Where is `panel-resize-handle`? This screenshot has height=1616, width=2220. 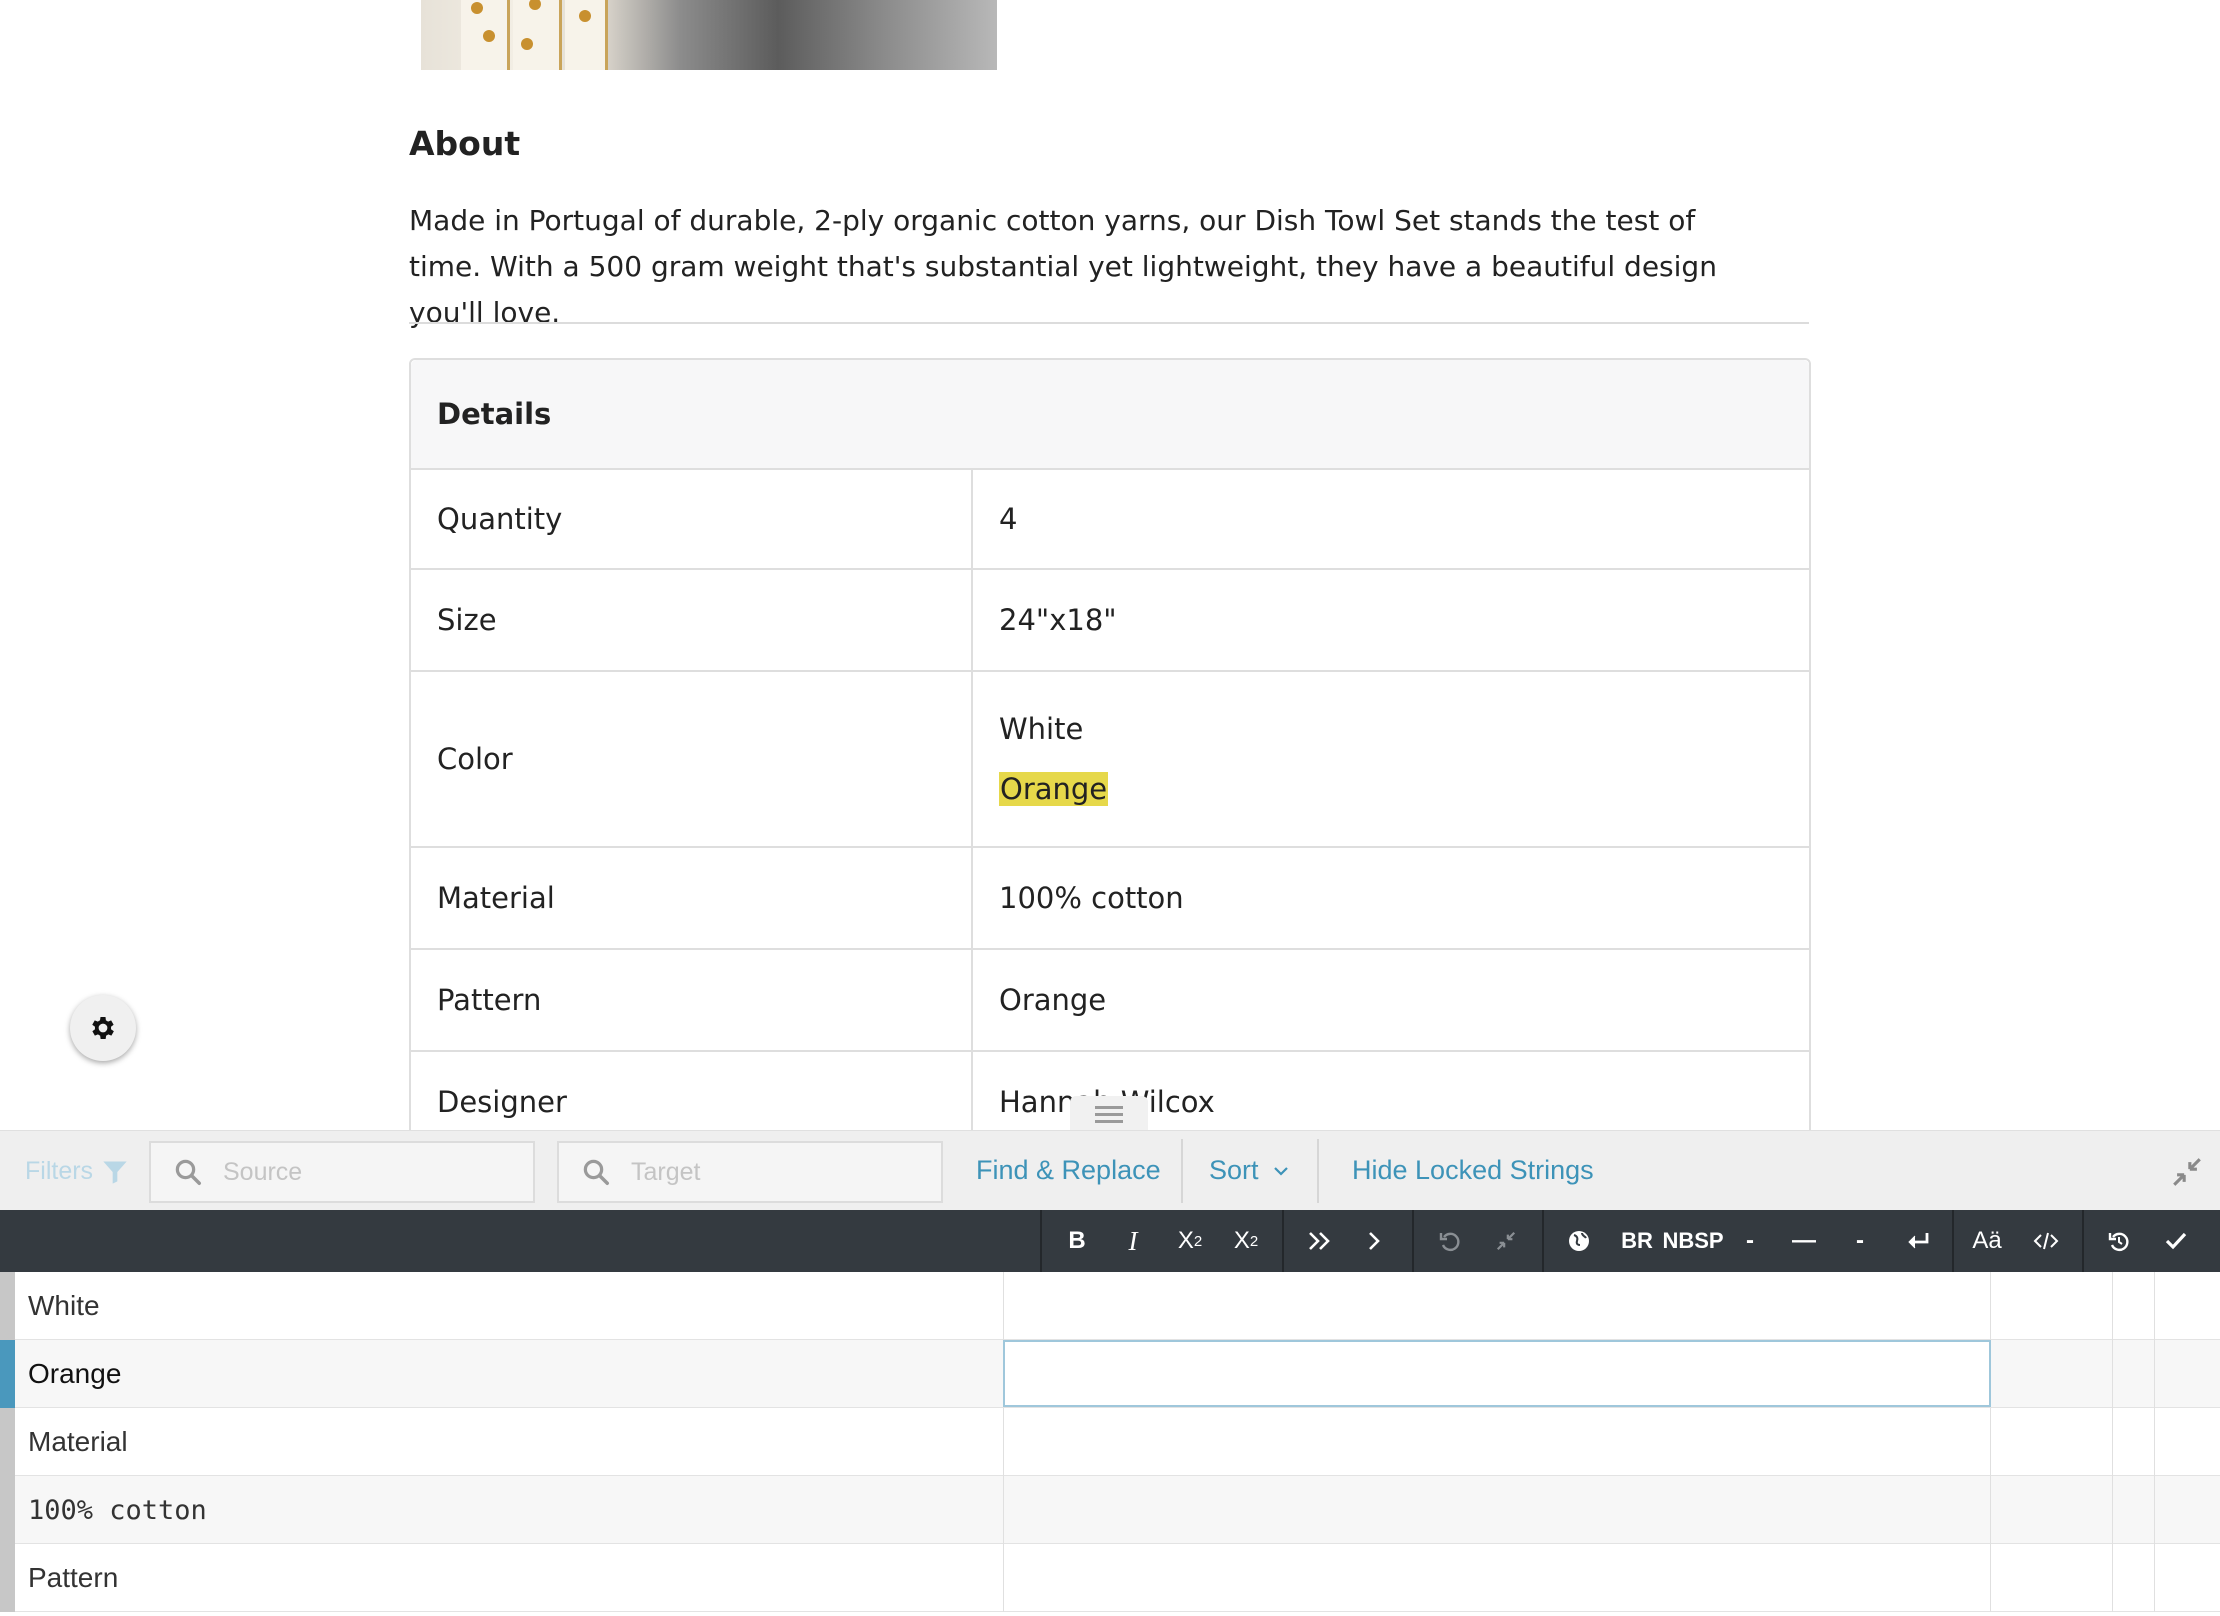
panel-resize-handle is located at coordinates (1109, 1114).